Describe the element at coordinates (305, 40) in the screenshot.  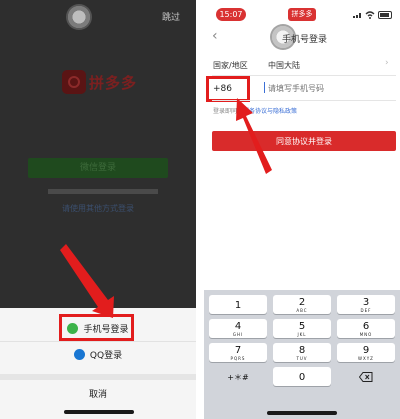
I see `page-title: 手机号登录` at that location.